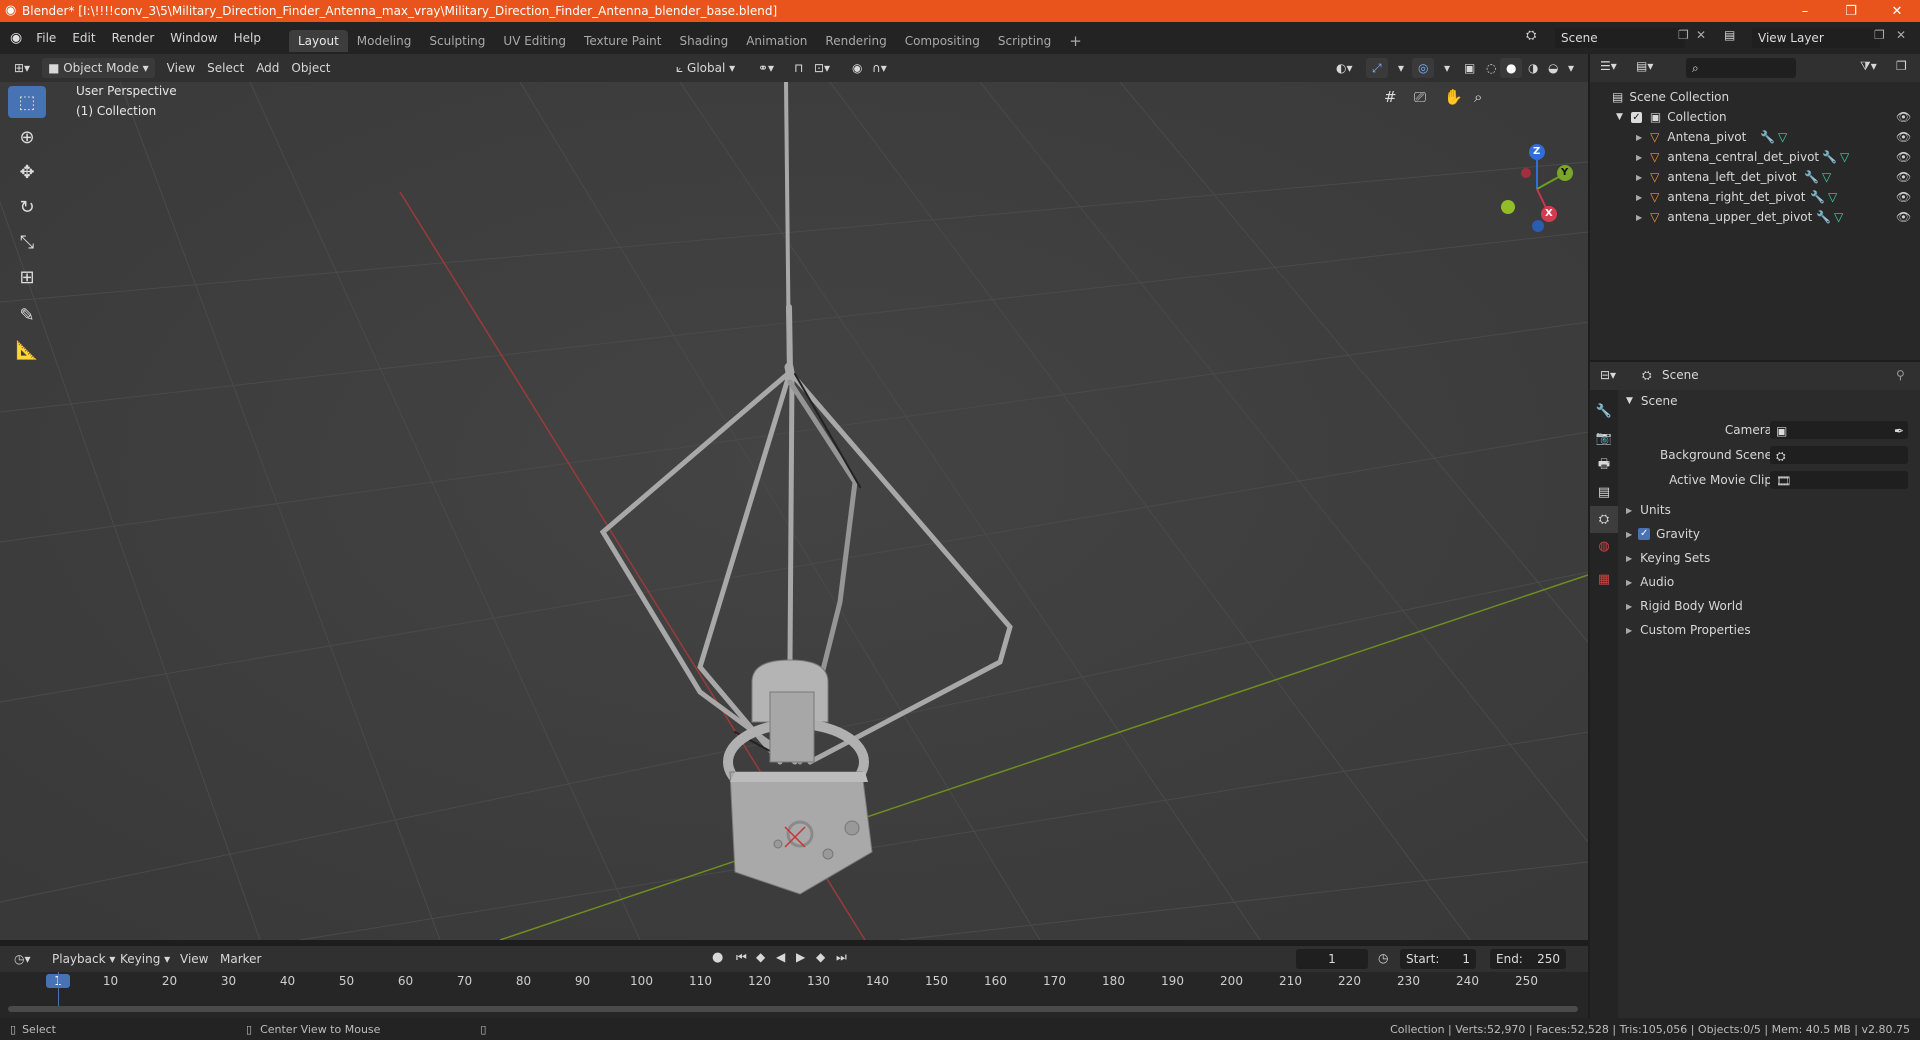 This screenshot has width=1920, height=1040. I want to click on outliner-row-scene-collection: ▤ Scene Collection, so click(1755, 97).